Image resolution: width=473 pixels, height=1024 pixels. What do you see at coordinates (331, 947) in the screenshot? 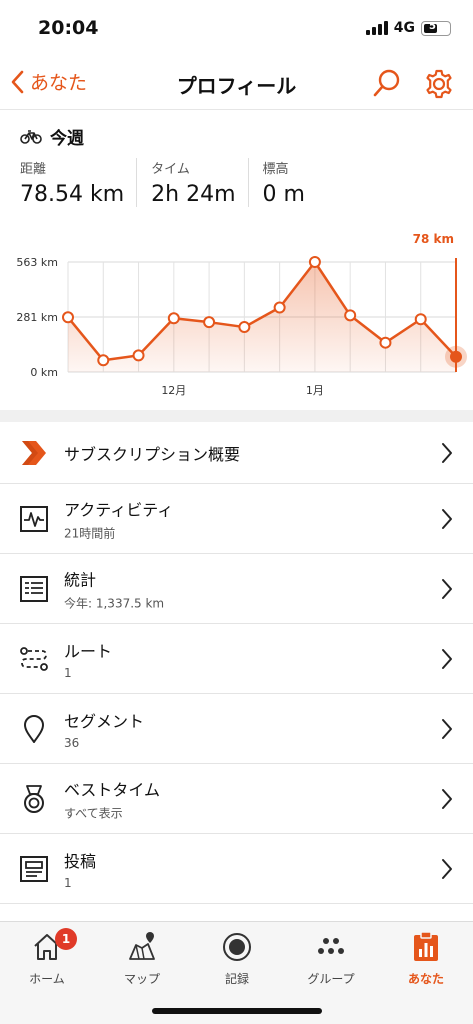
I see `group-icon` at bounding box center [331, 947].